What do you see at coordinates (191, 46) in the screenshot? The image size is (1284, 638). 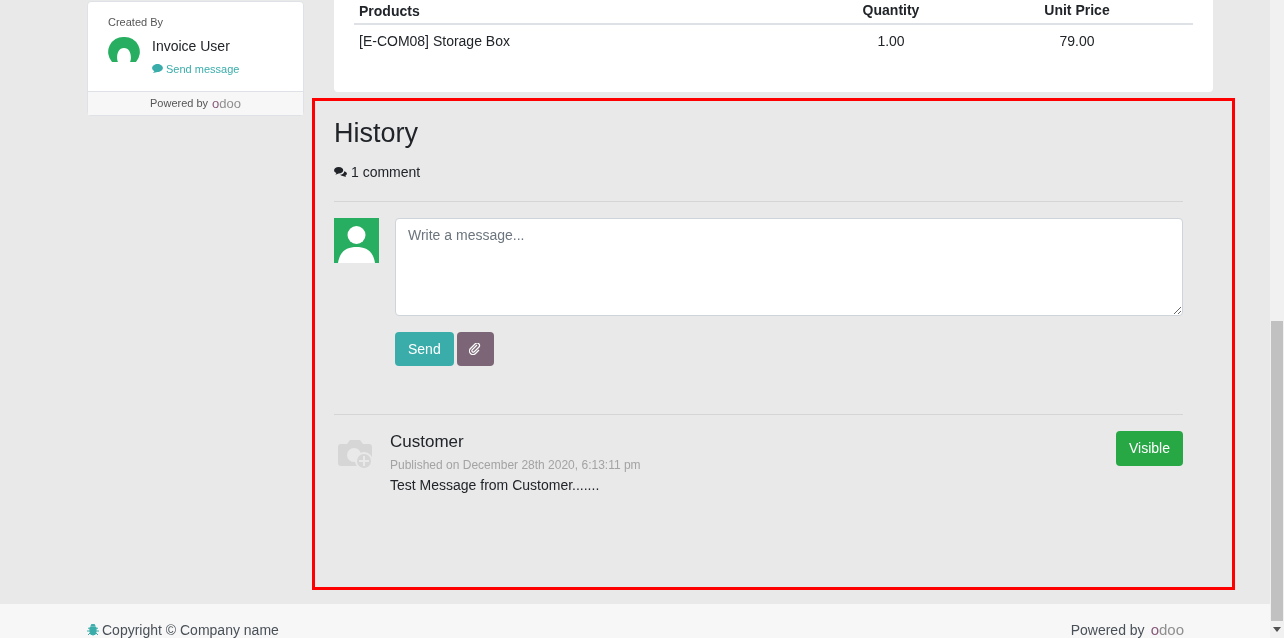 I see `user-name: Invoice User` at bounding box center [191, 46].